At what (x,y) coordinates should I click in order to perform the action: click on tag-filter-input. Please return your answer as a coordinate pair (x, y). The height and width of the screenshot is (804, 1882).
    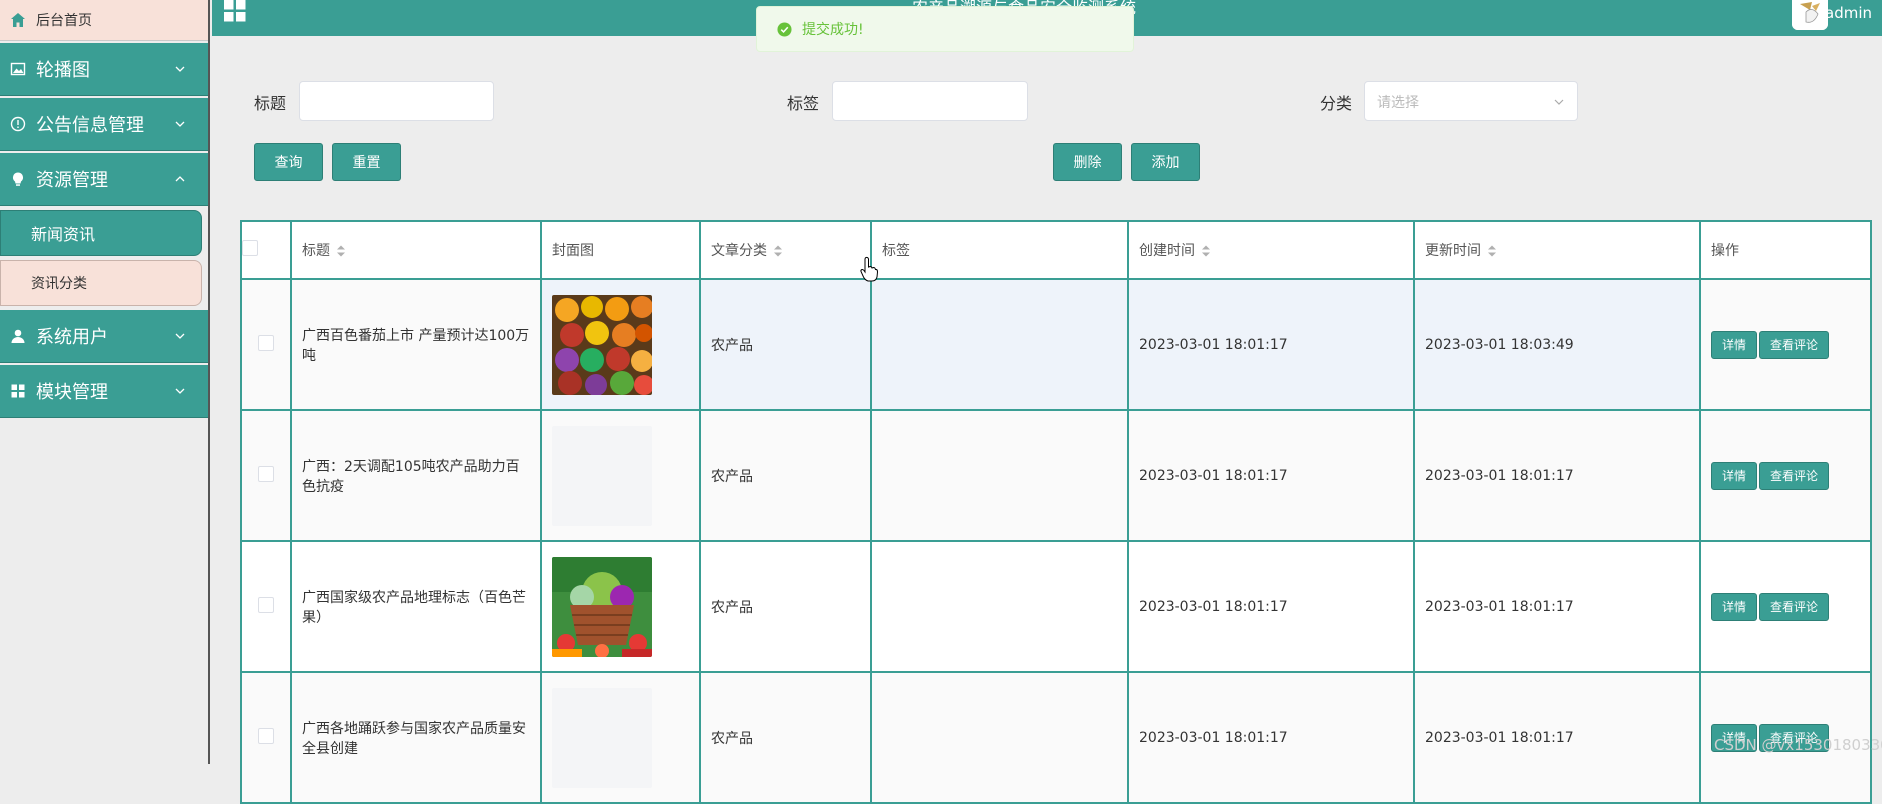
    Looking at the image, I should click on (930, 101).